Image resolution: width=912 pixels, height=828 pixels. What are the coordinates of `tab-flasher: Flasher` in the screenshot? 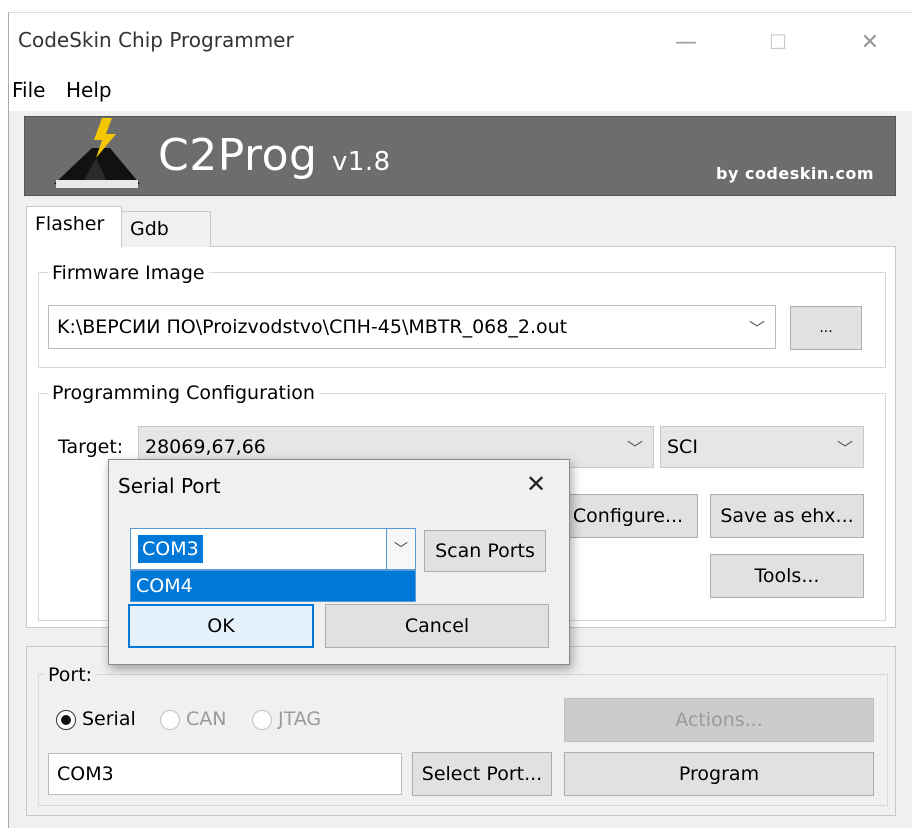 It's located at (74, 227).